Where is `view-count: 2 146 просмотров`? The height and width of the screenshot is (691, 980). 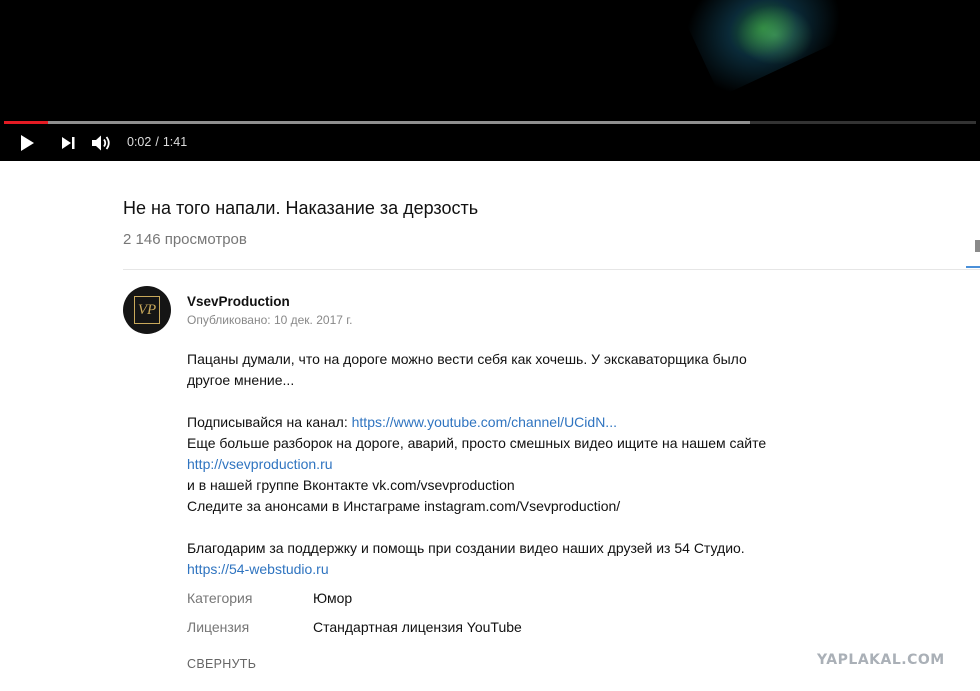
view-count: 2 146 просмотров is located at coordinates (185, 239).